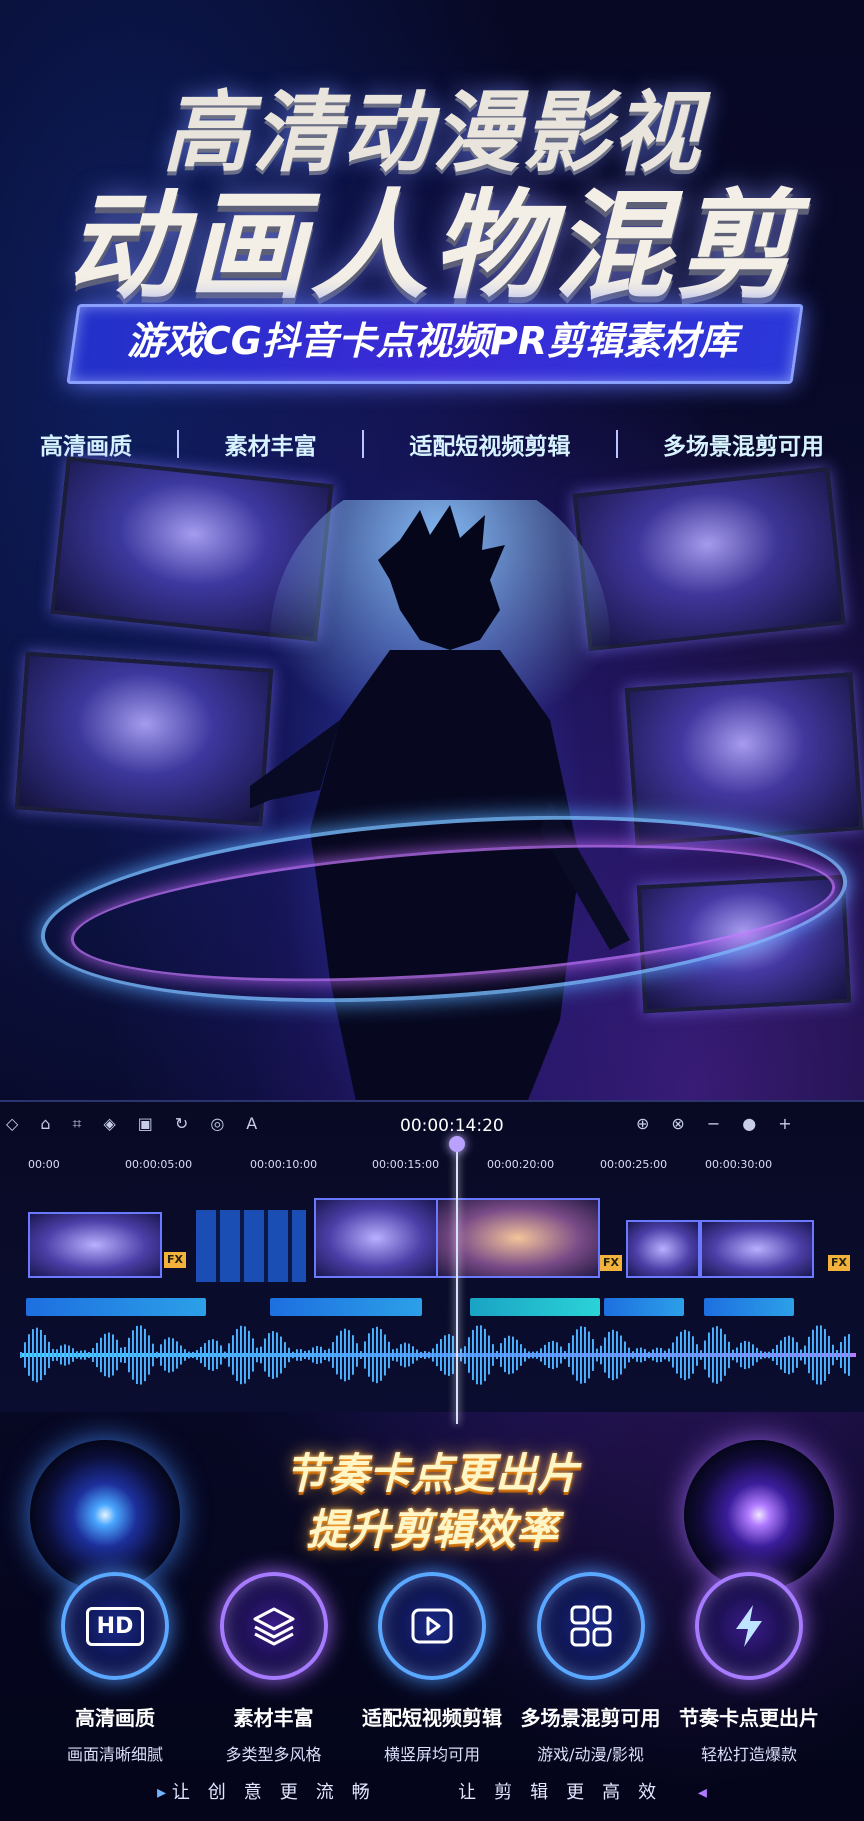 This screenshot has width=864, height=1821. I want to click on minus-icon: −, so click(713, 1123).